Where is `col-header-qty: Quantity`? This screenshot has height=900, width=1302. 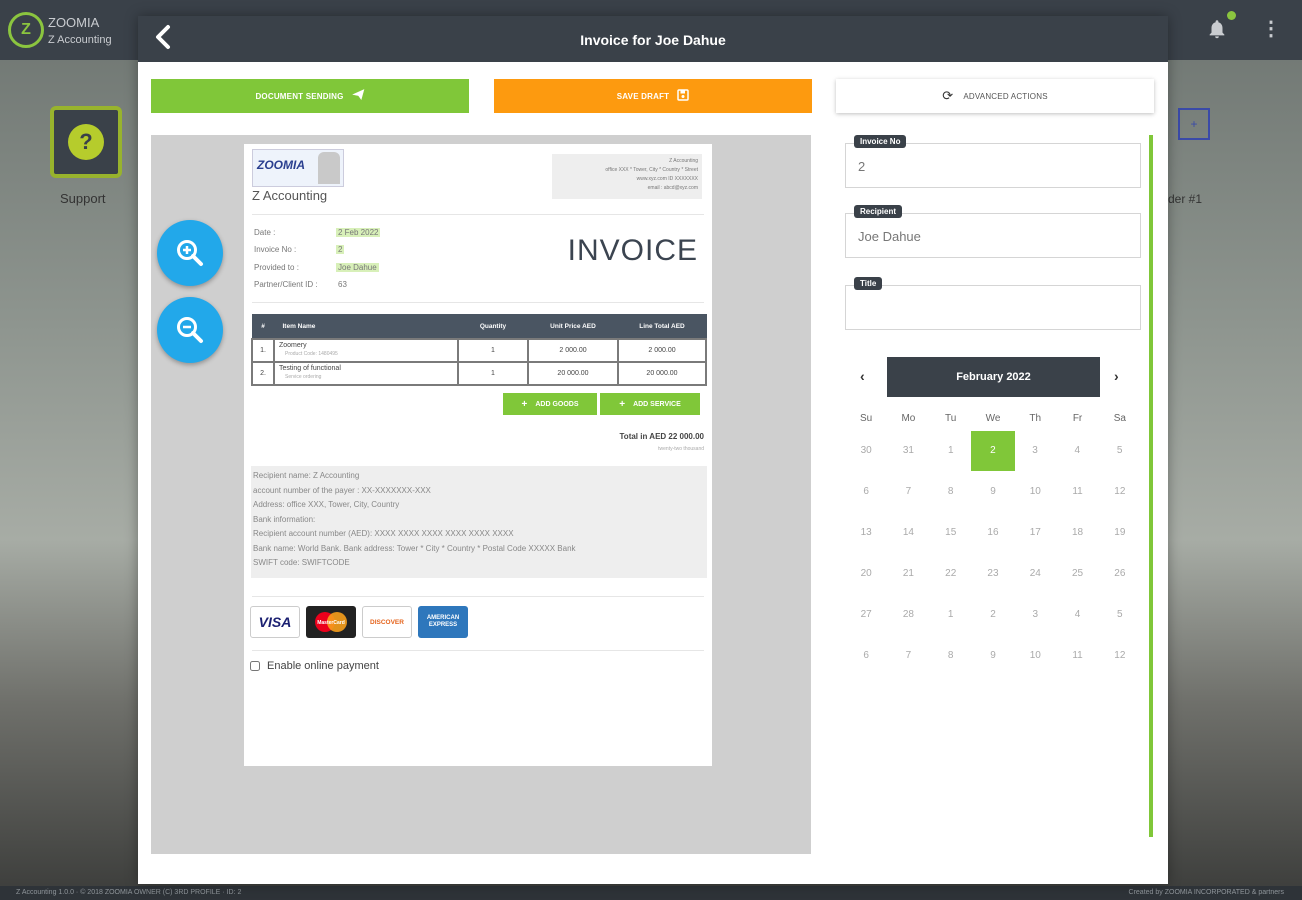
col-header-qty: Quantity is located at coordinates (493, 326).